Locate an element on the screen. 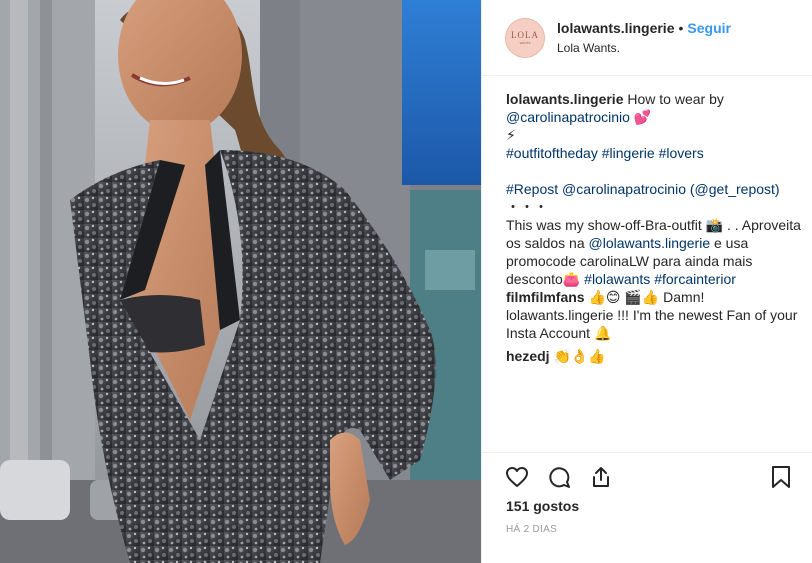 The height and width of the screenshot is (563, 812). caption-text-1: How to wear by is located at coordinates (673, 99).